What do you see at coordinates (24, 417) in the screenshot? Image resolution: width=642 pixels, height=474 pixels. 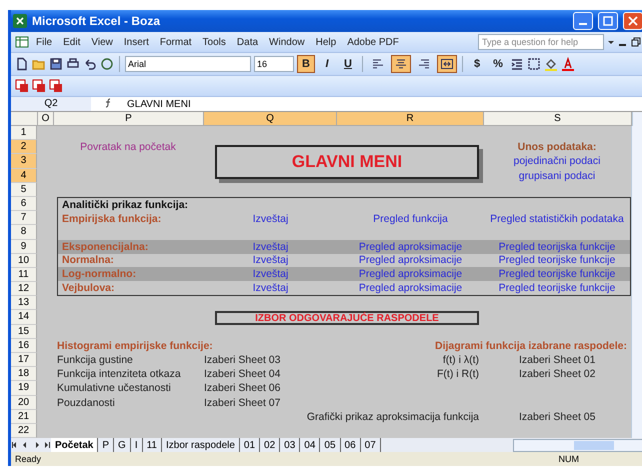 I see `row-header: 21` at bounding box center [24, 417].